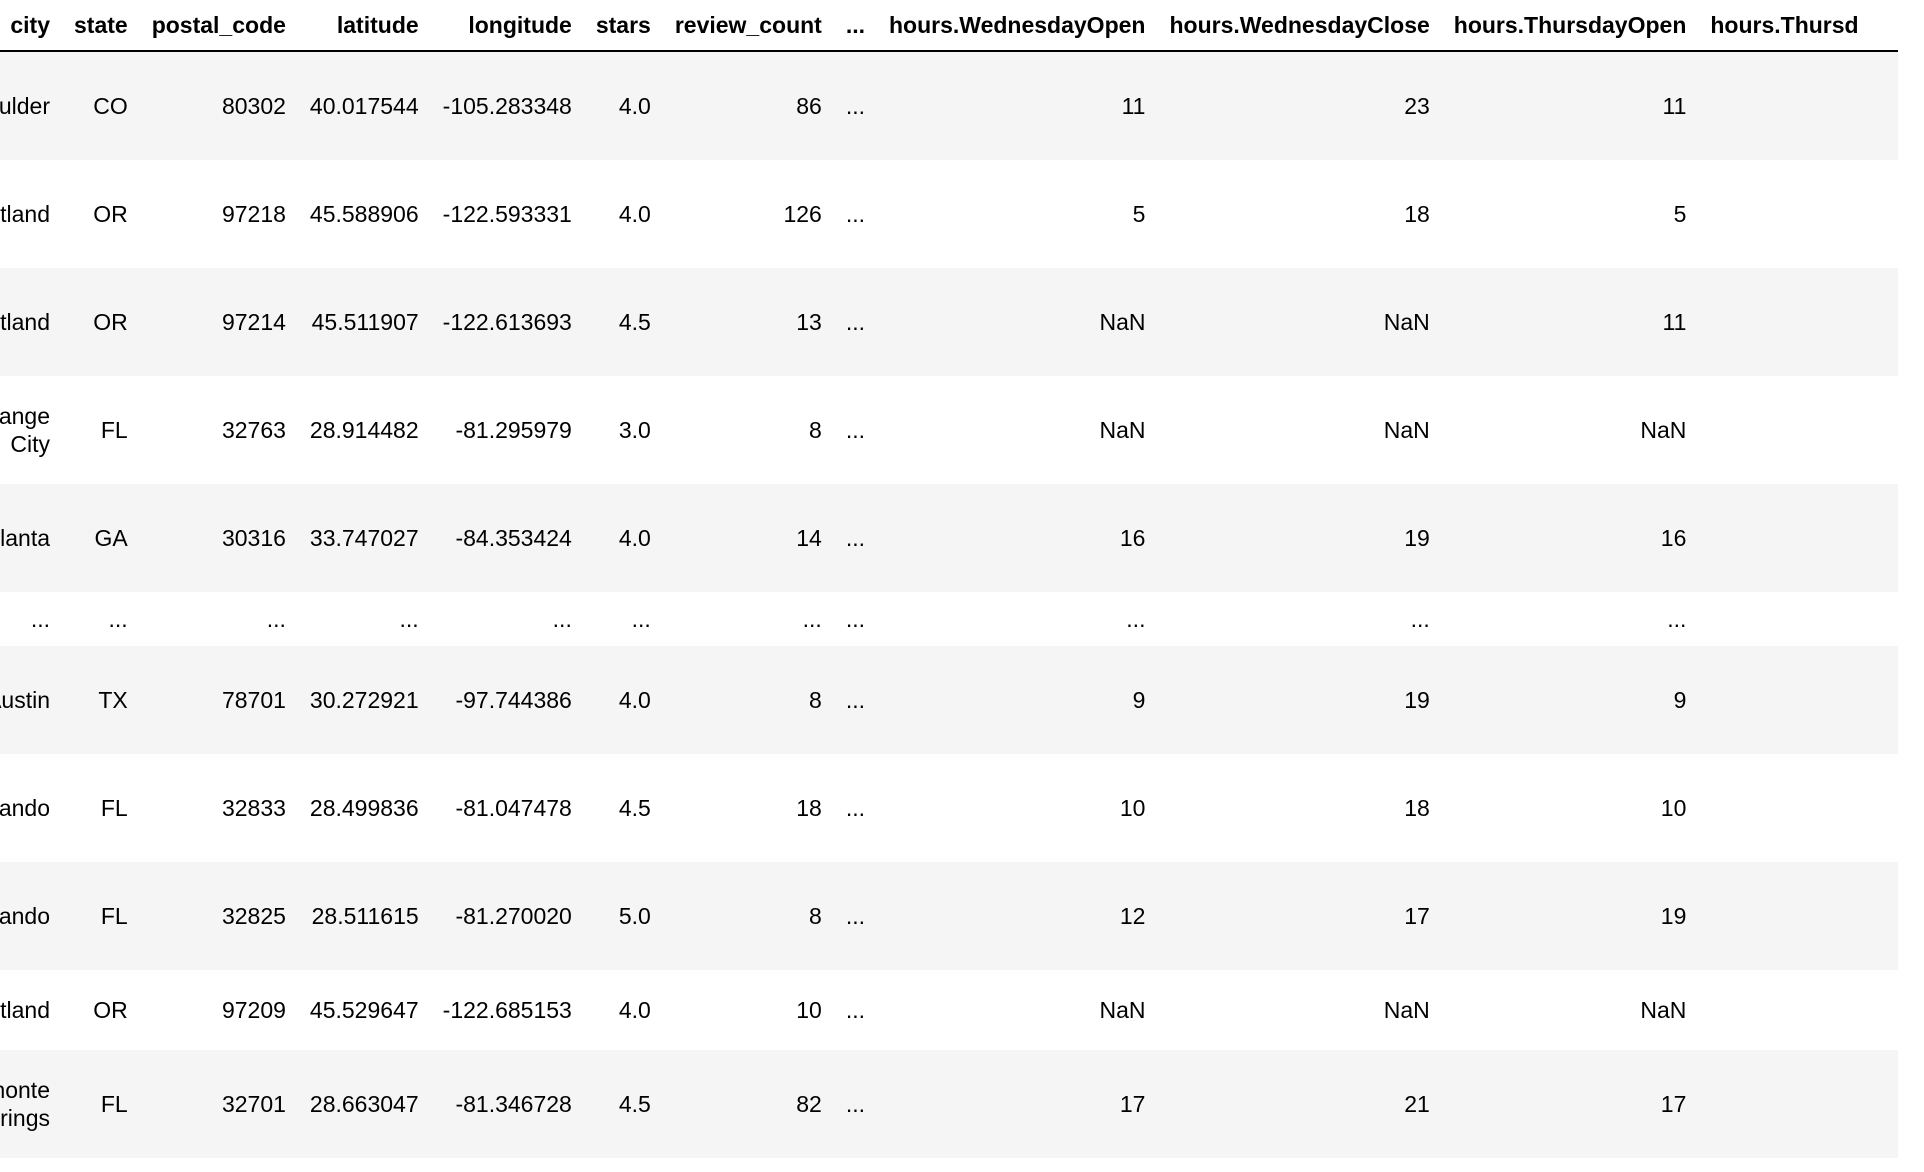 The image size is (1924, 1172). I want to click on cell-latitude: 45.588906, so click(364, 214).